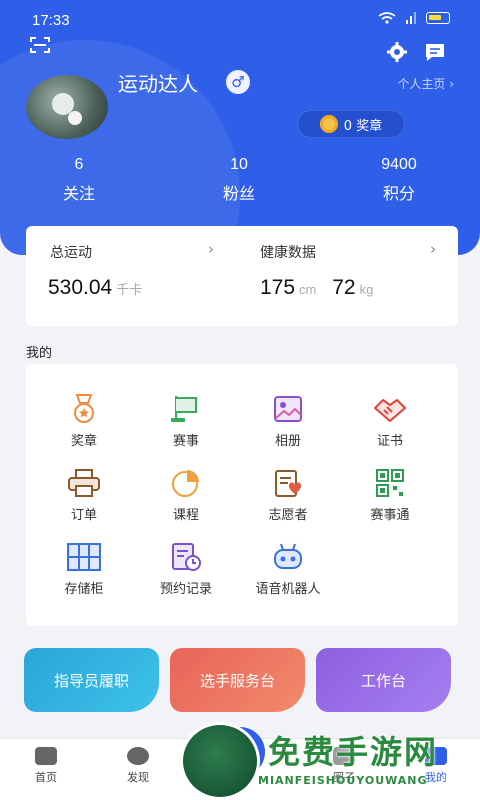  I want to click on feature-label: 赛事, so click(185, 441).